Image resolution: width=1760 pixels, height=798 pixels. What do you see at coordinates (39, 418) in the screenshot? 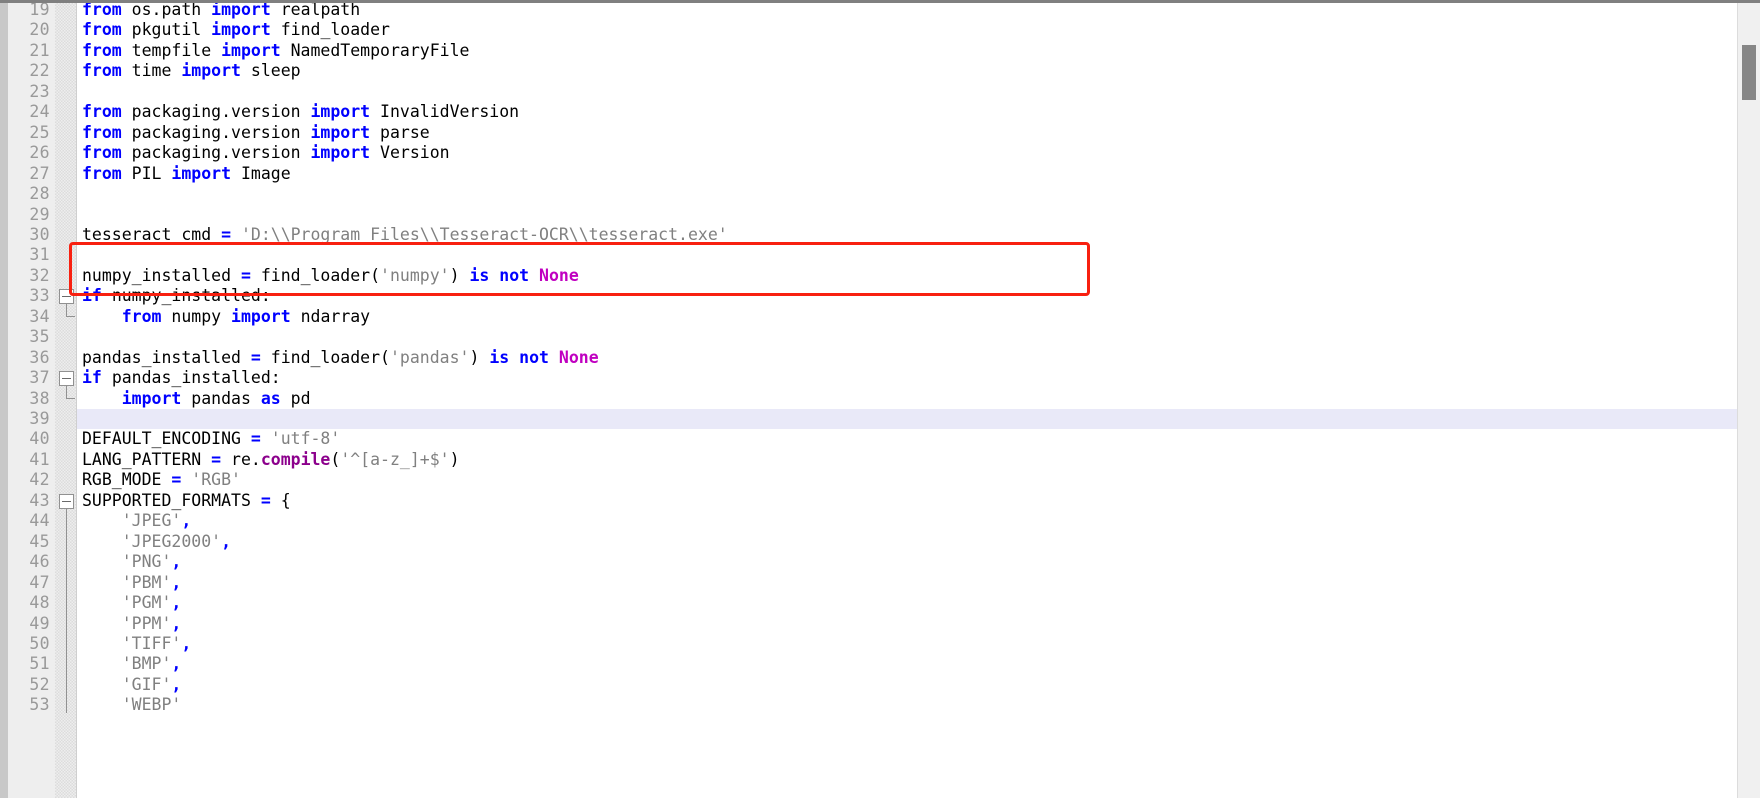
I see `line-number: 39` at bounding box center [39, 418].